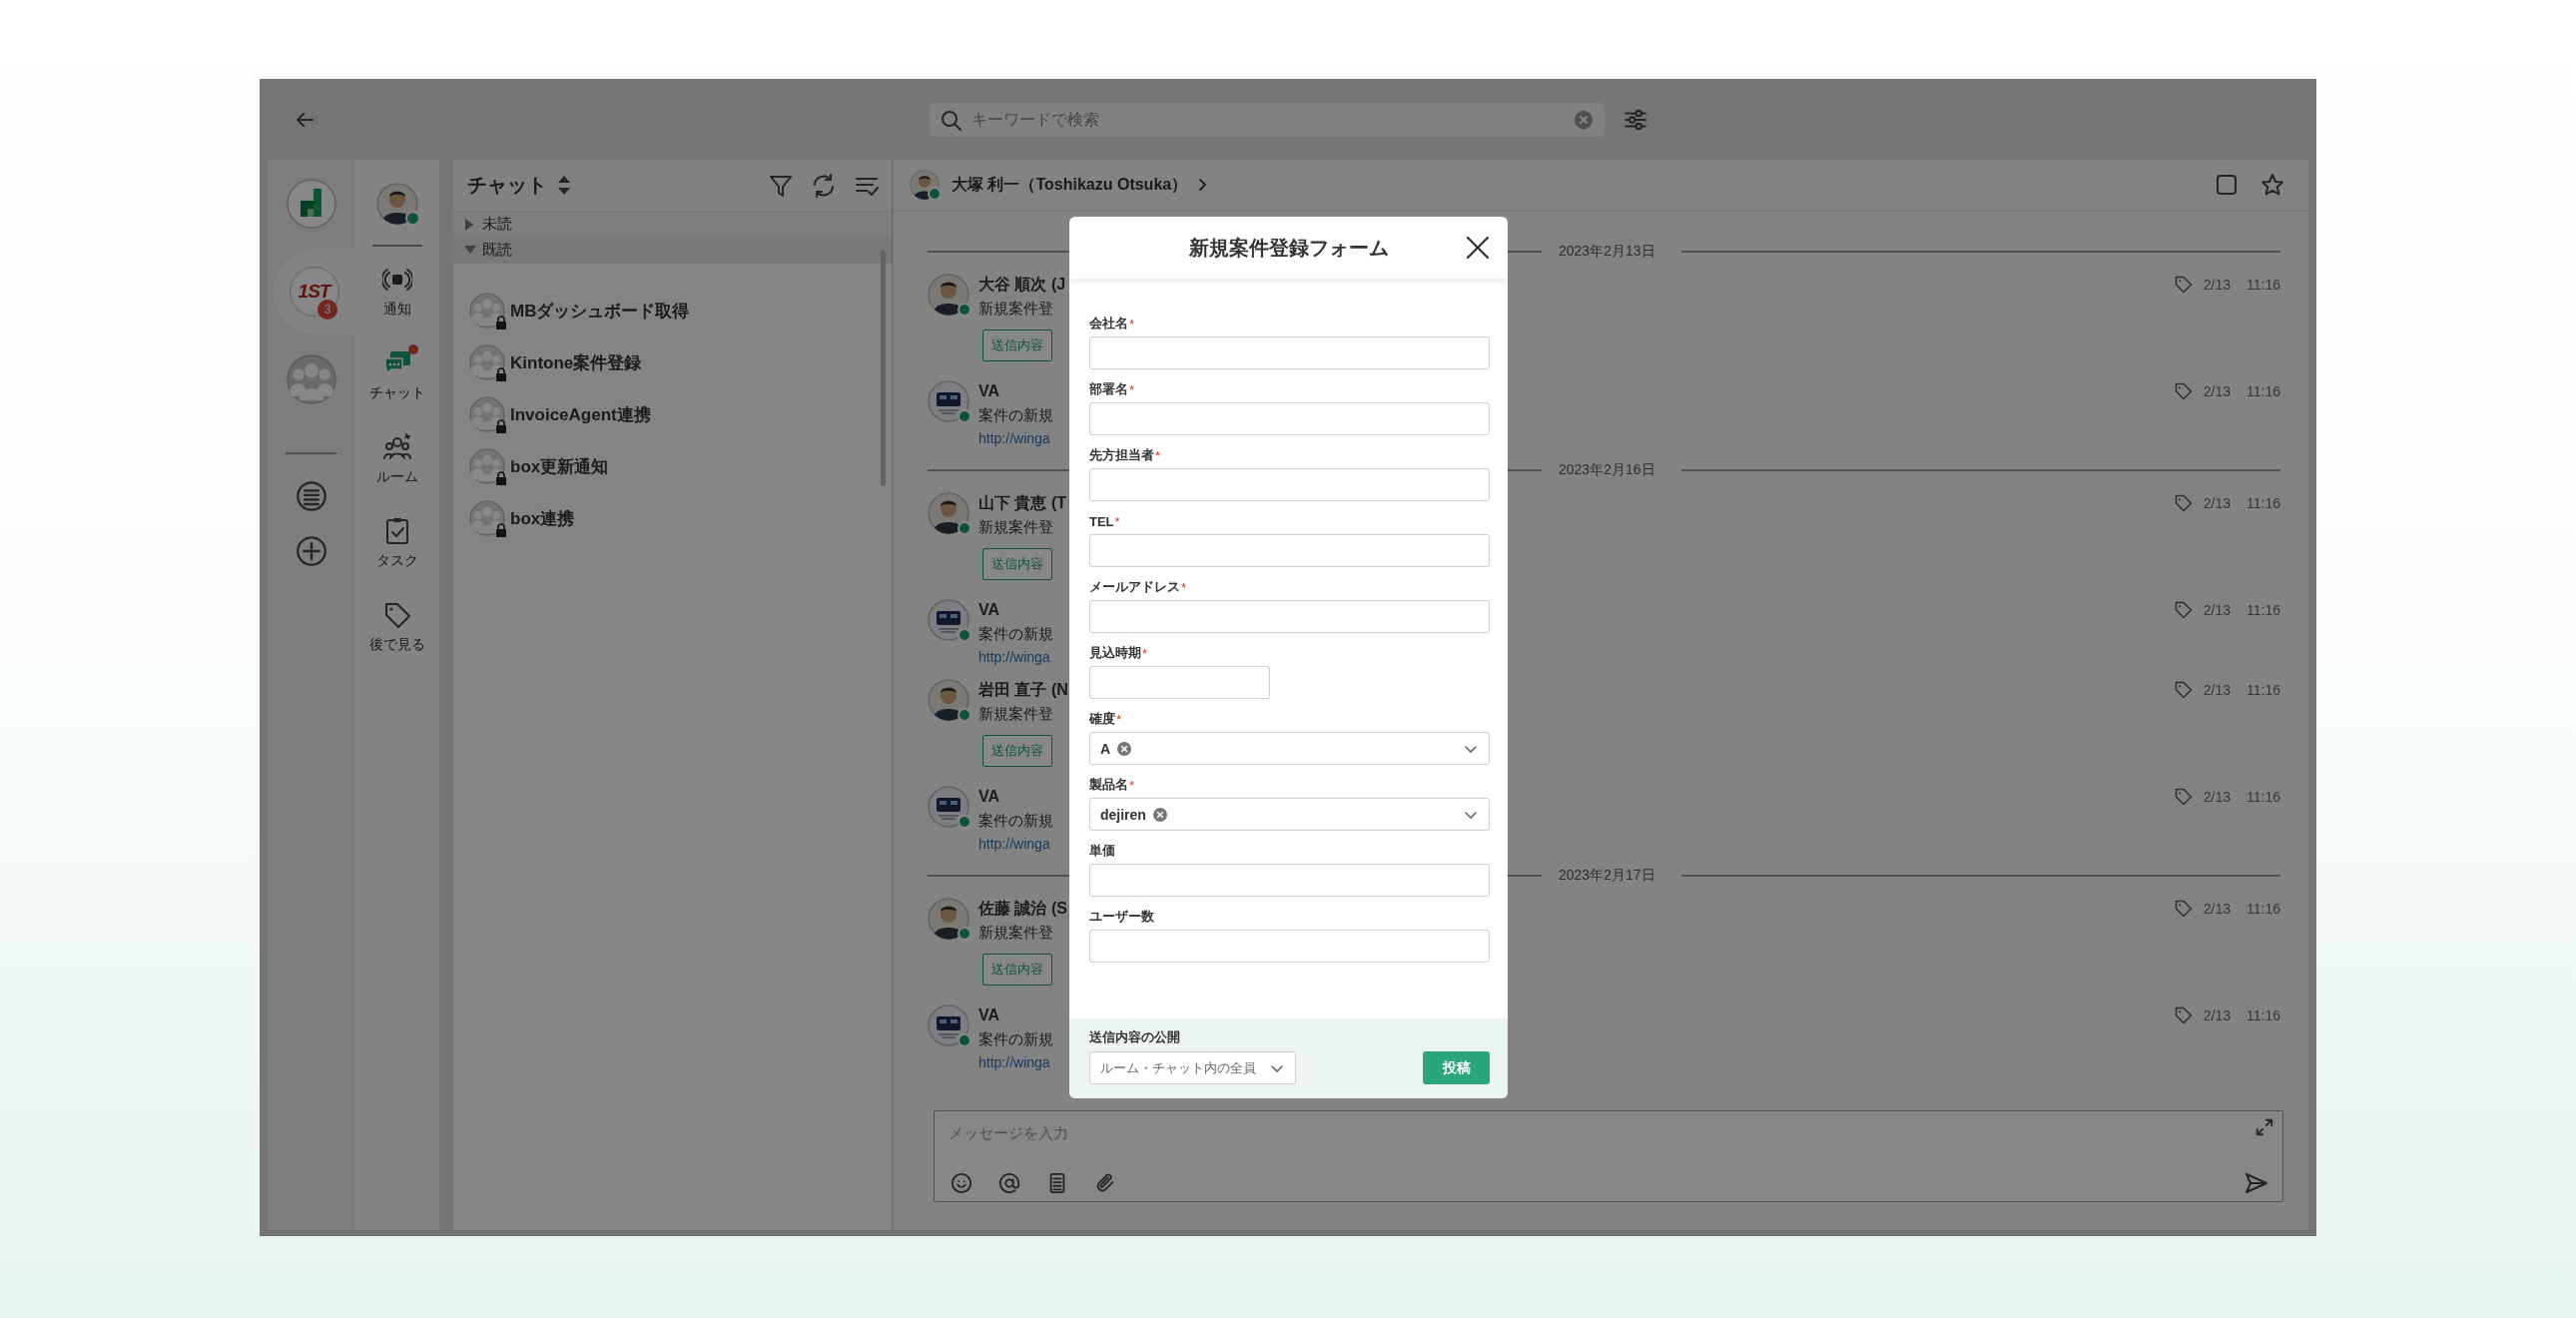  Describe the element at coordinates (396, 468) in the screenshot. I see `nav-item: ルーム` at that location.